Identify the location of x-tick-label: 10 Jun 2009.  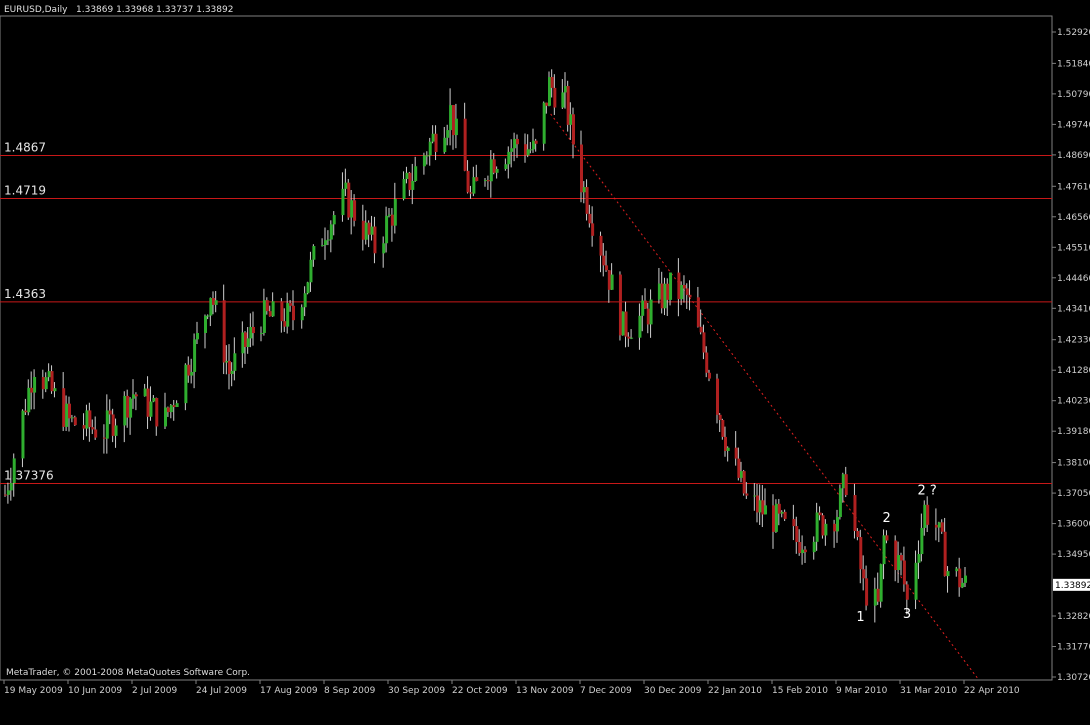
(95, 691).